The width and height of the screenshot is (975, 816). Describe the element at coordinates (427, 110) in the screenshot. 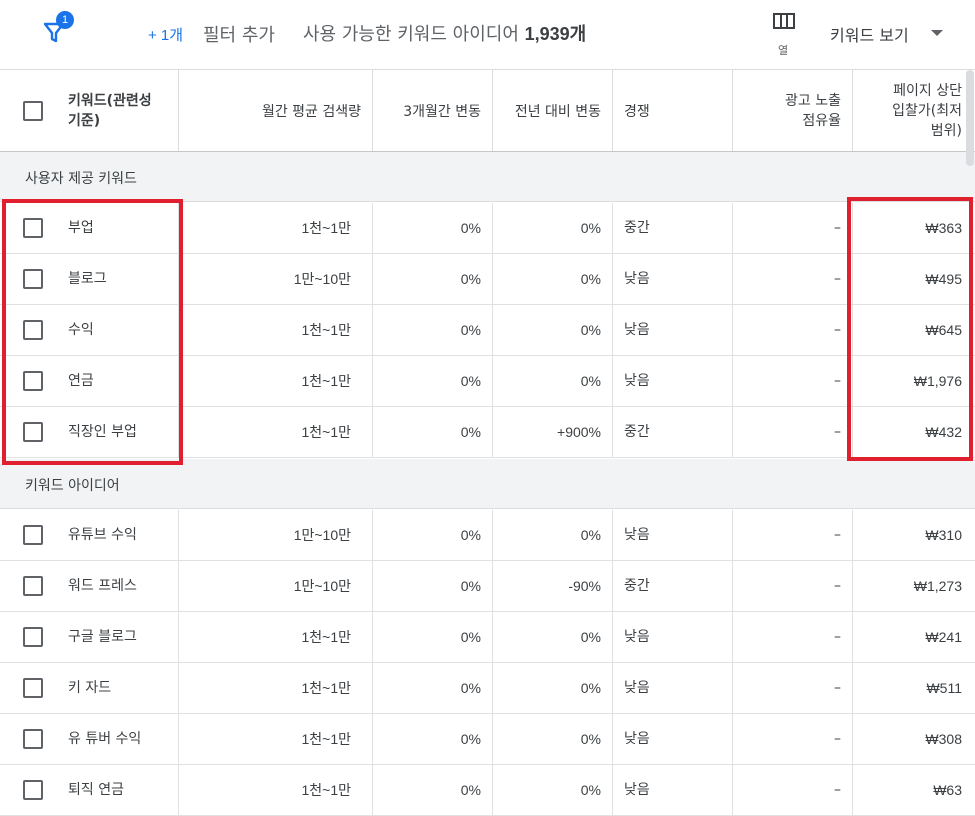

I see `header-three-month-change: 3개월간 변동` at that location.